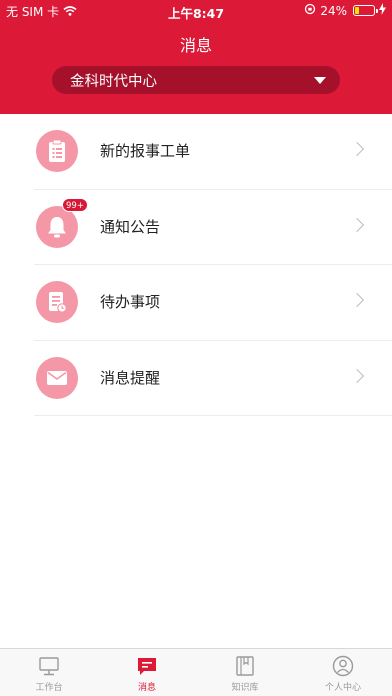 Image resolution: width=392 pixels, height=696 pixels. Describe the element at coordinates (310, 10) in the screenshot. I see `orientation-lock-icon` at that location.